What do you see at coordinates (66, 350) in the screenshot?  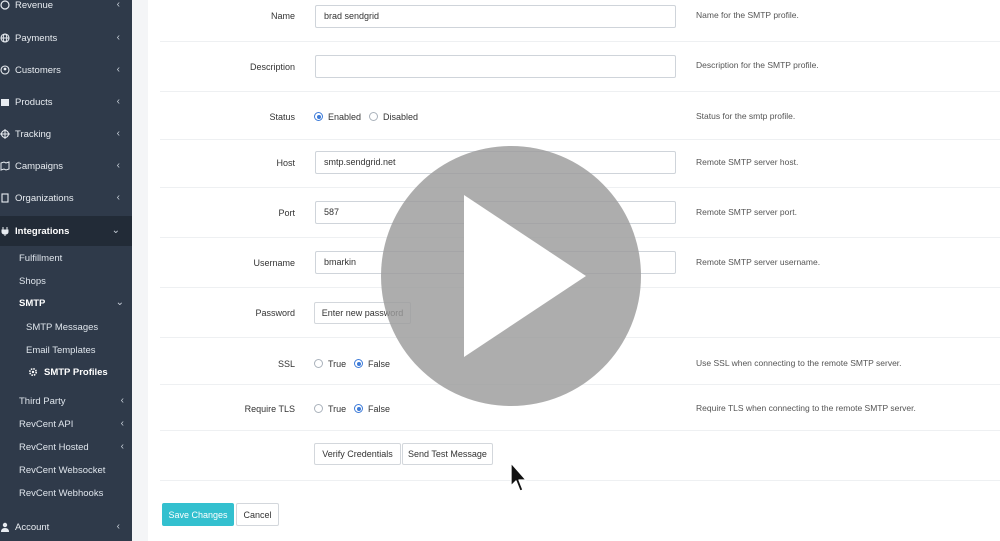 I see `sidebar-item-email-templates: Email Templates` at bounding box center [66, 350].